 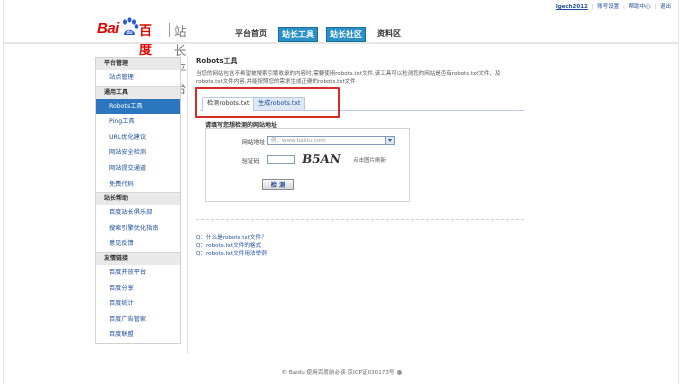 I want to click on username-link: lgech2012, so click(x=572, y=7).